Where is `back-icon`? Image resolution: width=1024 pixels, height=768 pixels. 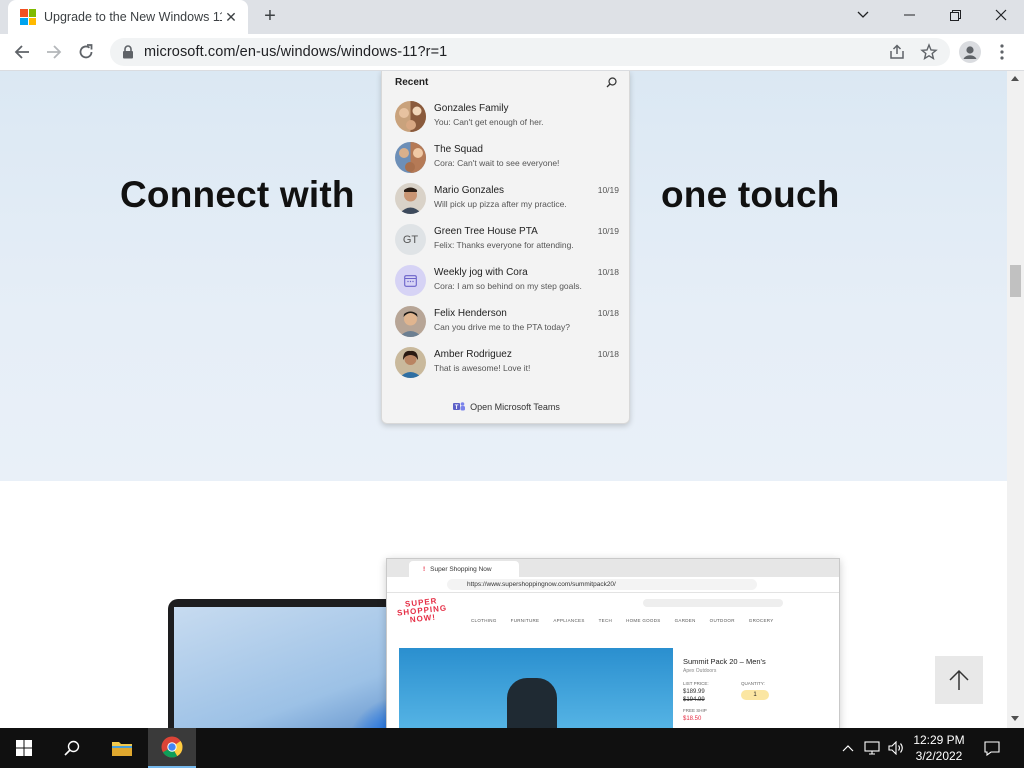
back-icon is located at coordinates (22, 52).